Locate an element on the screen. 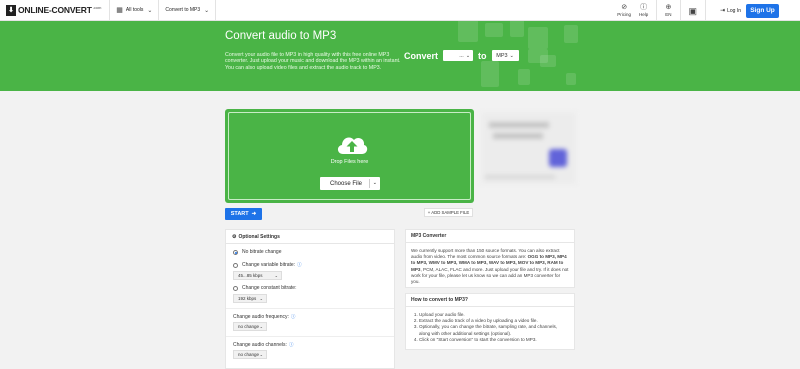 This screenshot has width=800, height=369. frequency-value: no change is located at coordinates (249, 326).